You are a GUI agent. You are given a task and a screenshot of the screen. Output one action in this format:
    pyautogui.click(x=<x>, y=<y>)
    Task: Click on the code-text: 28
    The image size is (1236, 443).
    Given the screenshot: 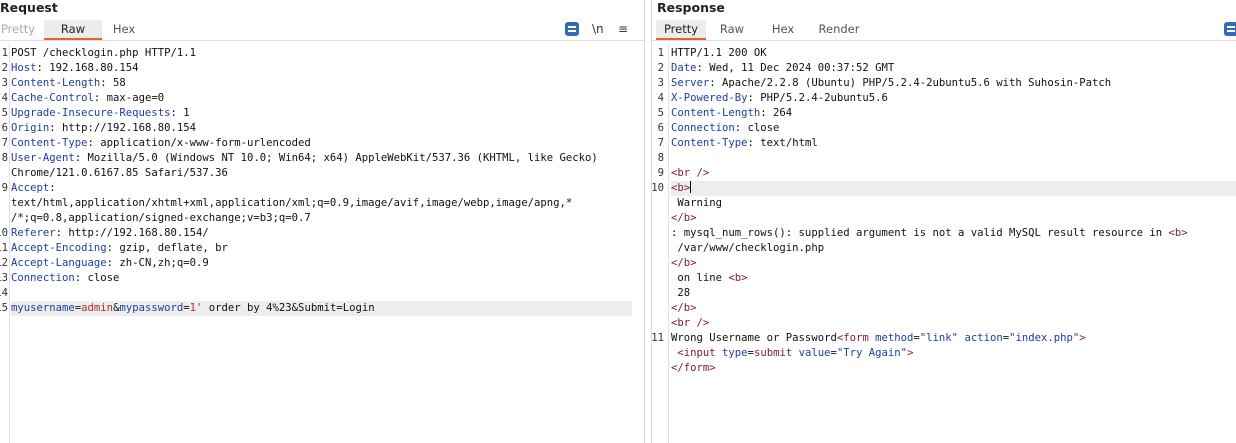 What is the action you would take?
    pyautogui.click(x=681, y=293)
    